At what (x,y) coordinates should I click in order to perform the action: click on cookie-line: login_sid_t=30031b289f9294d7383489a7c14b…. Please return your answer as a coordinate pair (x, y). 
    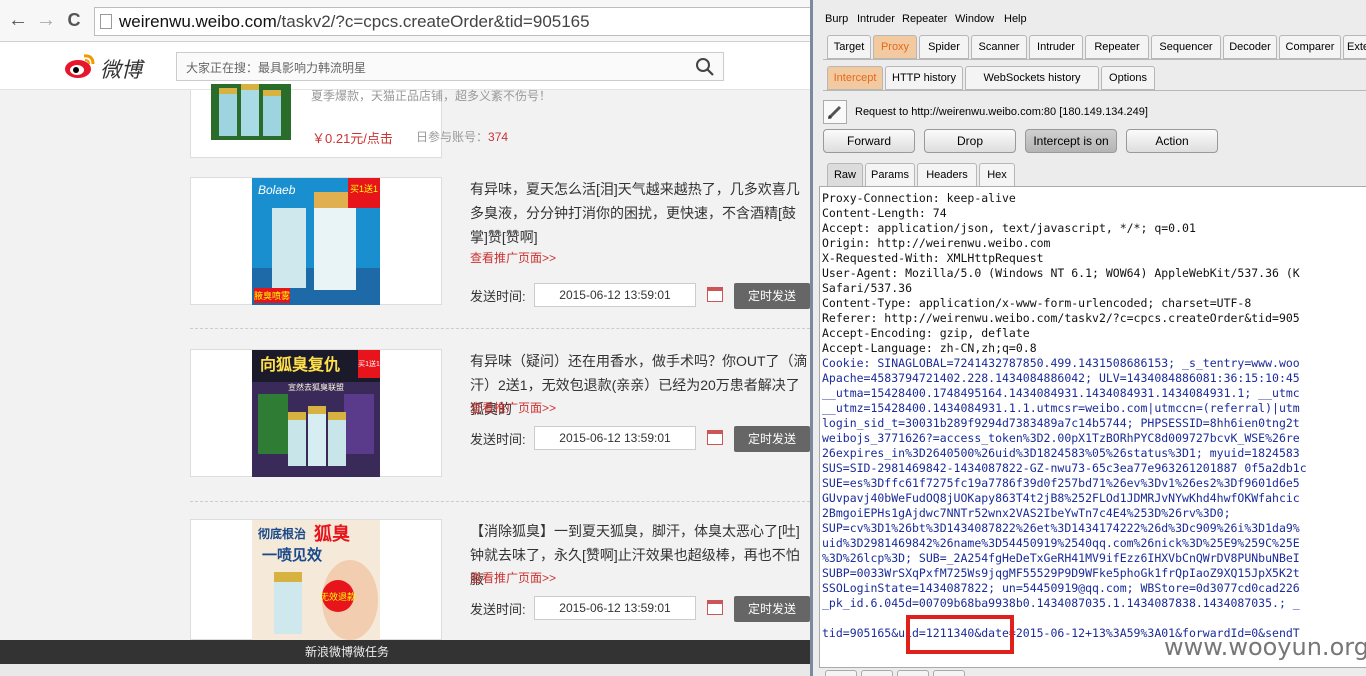
    Looking at the image, I should click on (1061, 423).